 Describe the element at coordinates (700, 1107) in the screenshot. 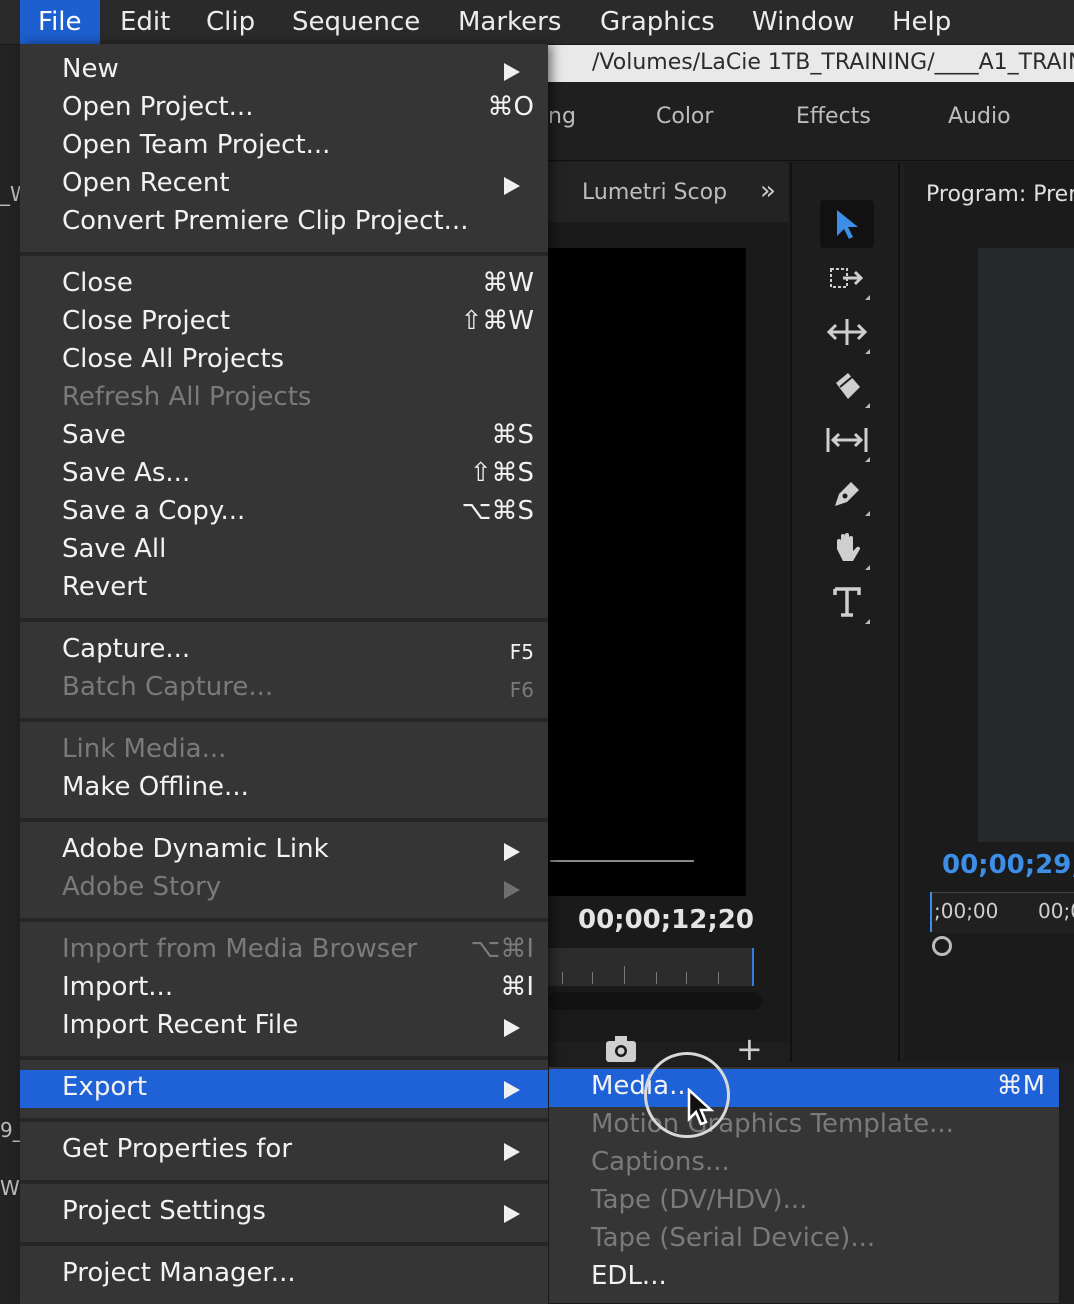

I see `mouse-cursor-icon` at that location.